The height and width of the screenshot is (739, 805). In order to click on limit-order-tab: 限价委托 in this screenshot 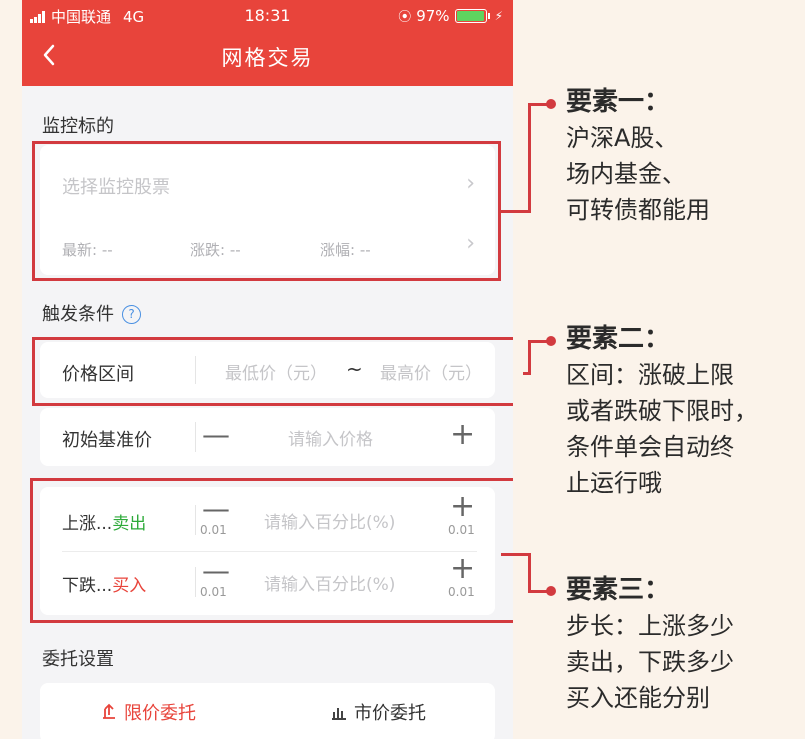, I will do `click(148, 712)`.